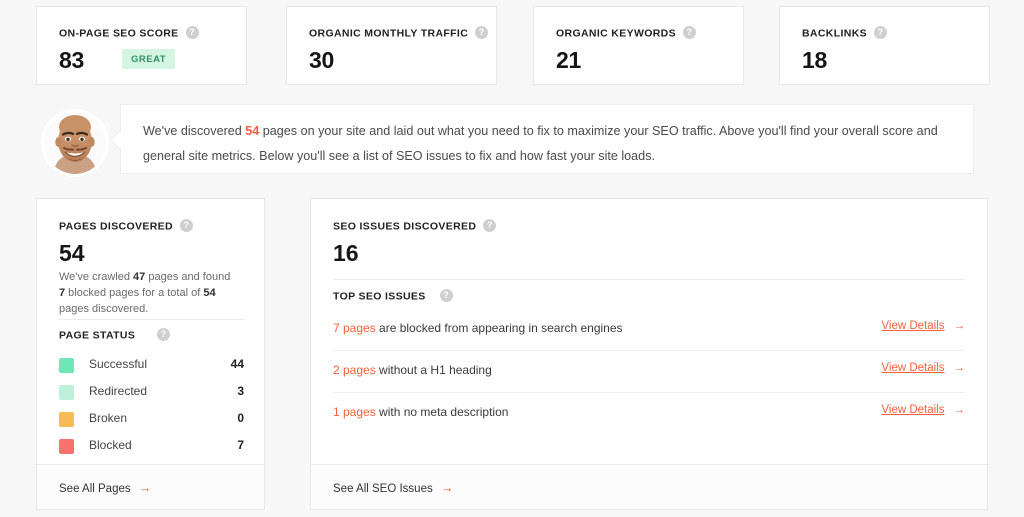  I want to click on panel-title-pages-discovered: PAGES DISCOVERED?, so click(126, 226).